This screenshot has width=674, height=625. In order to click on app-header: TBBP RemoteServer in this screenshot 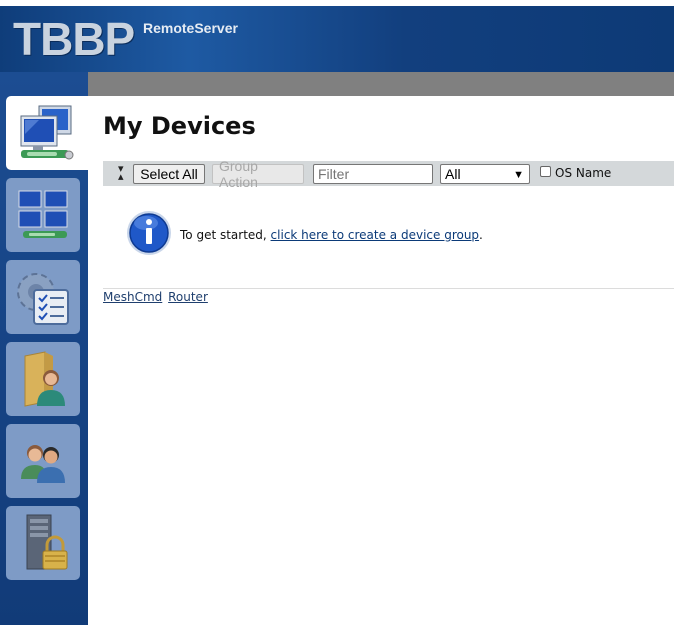, I will do `click(337, 39)`.